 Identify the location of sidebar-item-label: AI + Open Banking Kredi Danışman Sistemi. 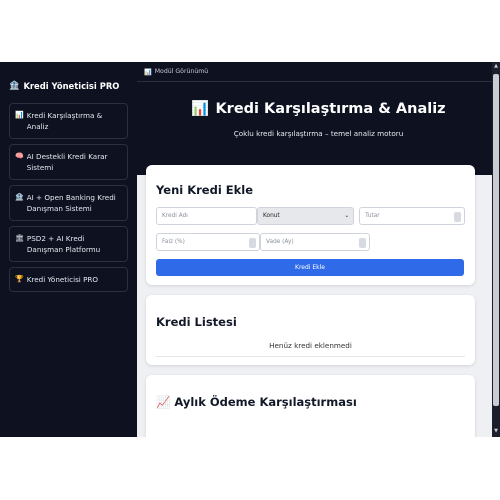
(71, 203).